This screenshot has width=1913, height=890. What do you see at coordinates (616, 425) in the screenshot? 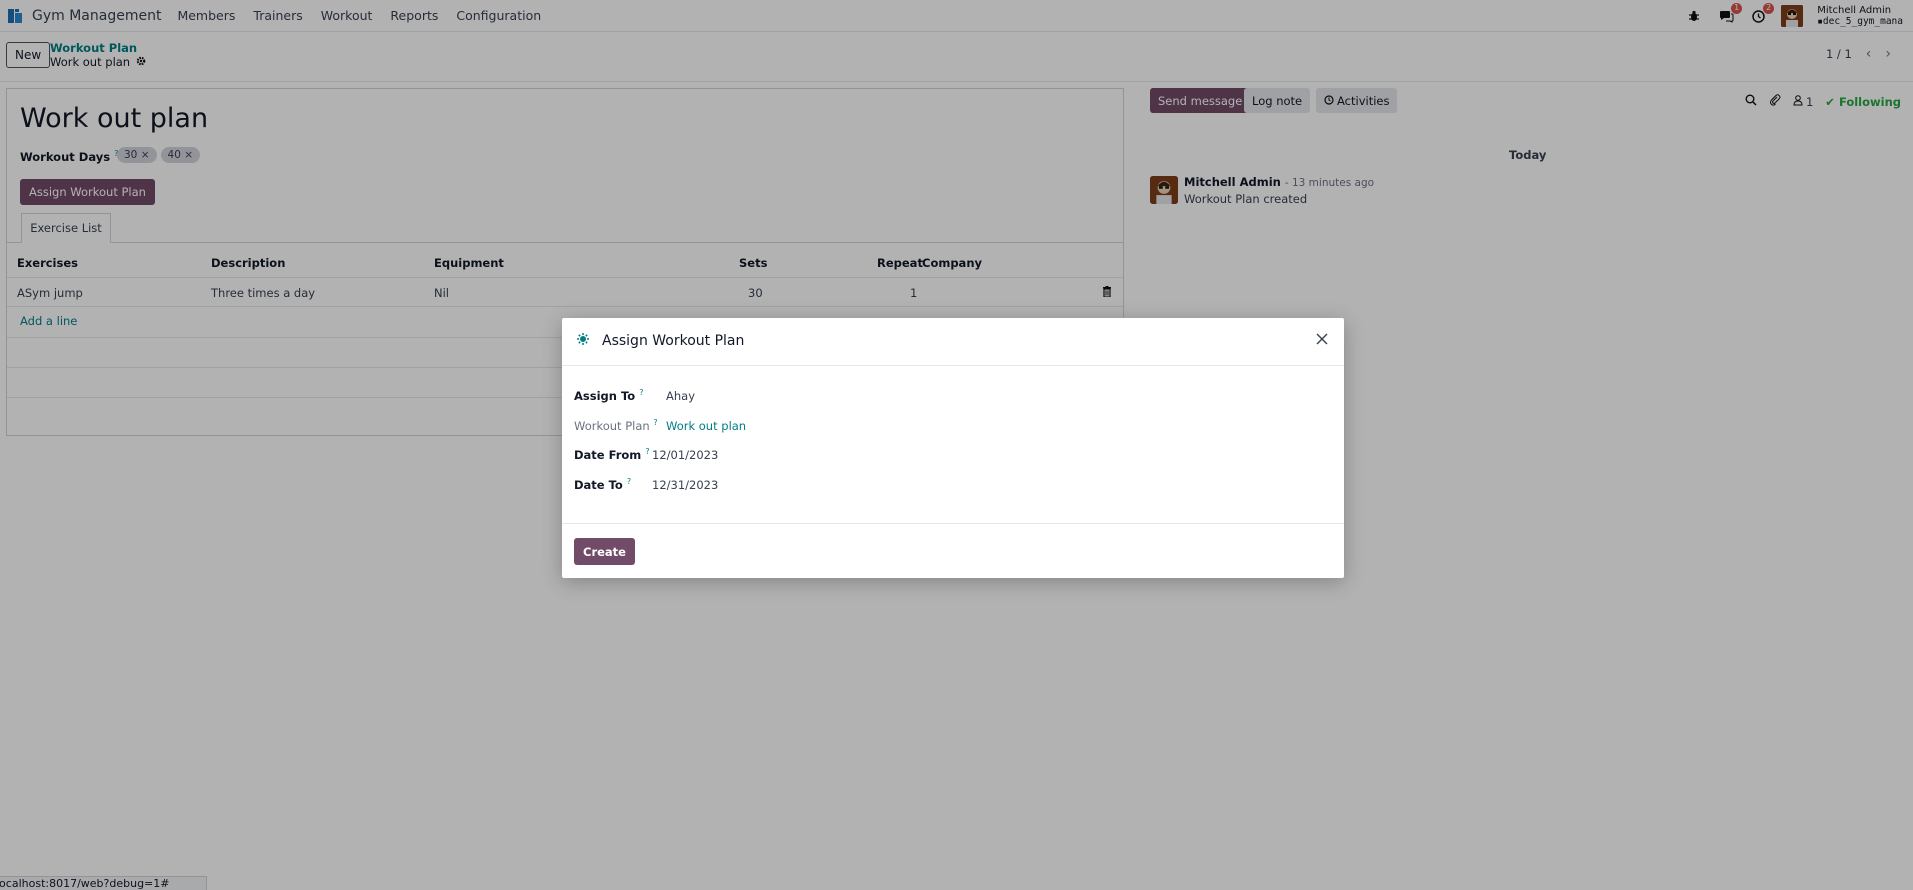
I see `workout-plan-label: Workout Plan ?` at bounding box center [616, 425].